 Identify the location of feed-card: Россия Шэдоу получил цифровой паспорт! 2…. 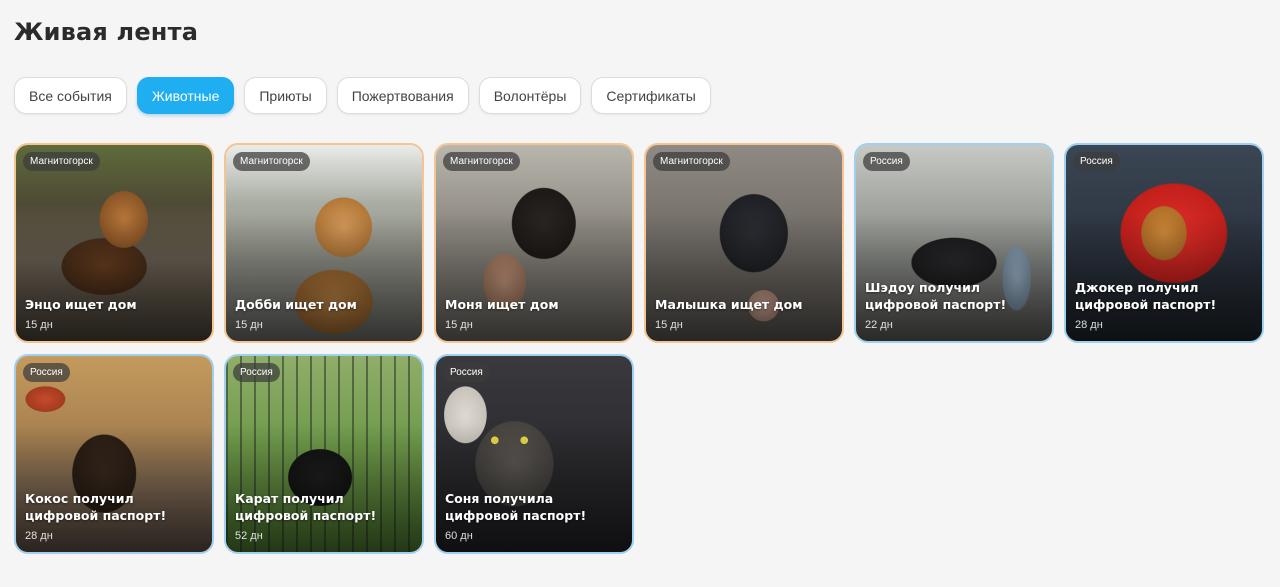
(954, 243).